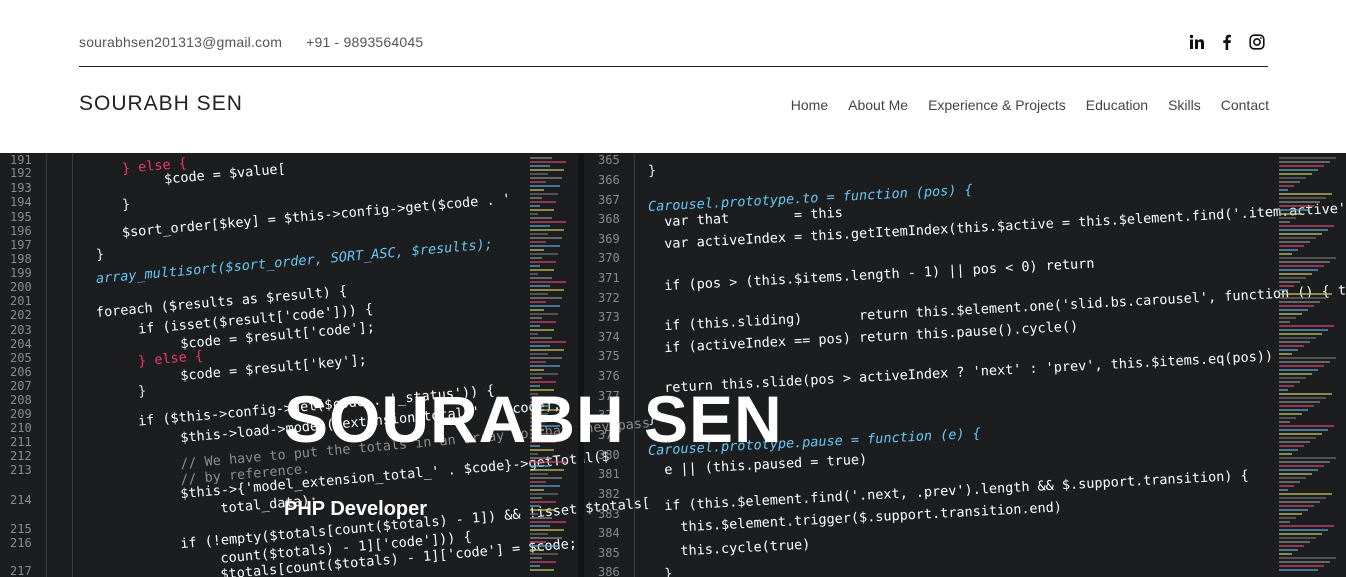  I want to click on minimap-left, so click(553, 365).